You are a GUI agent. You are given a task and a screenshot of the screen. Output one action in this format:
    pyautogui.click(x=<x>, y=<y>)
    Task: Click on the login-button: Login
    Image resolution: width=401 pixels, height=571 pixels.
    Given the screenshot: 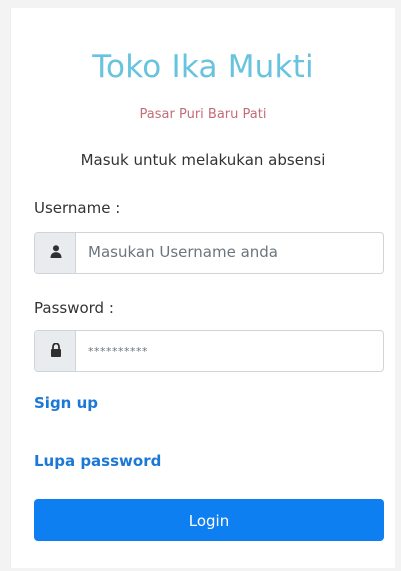 What is the action you would take?
    pyautogui.click(x=209, y=520)
    